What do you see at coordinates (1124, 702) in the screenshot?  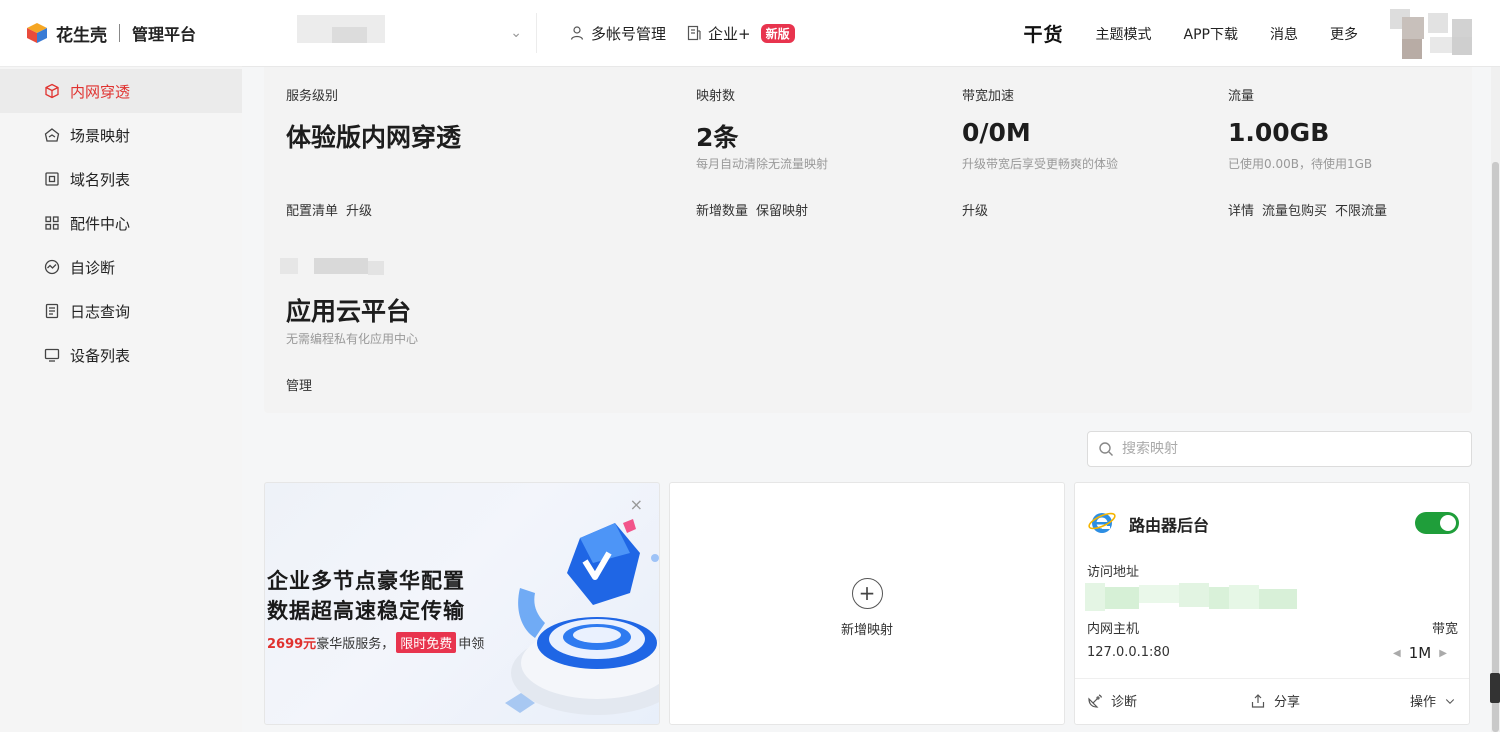 I see `diagnose-label: 诊断` at bounding box center [1124, 702].